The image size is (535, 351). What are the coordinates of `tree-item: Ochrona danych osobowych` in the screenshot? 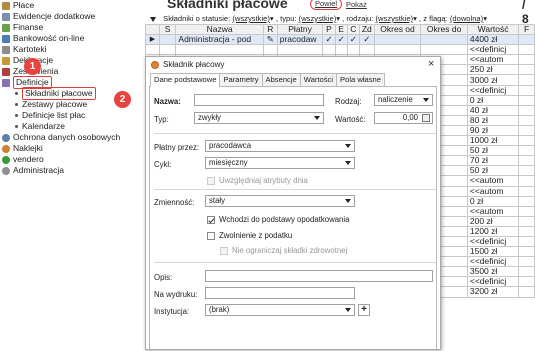 It's located at (61, 137).